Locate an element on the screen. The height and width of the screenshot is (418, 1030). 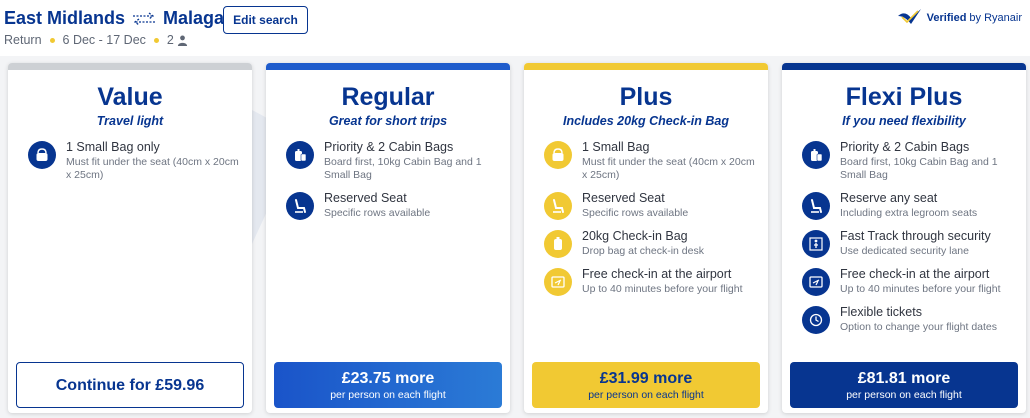
feature-name: Fast Track through security is located at coordinates (915, 236).